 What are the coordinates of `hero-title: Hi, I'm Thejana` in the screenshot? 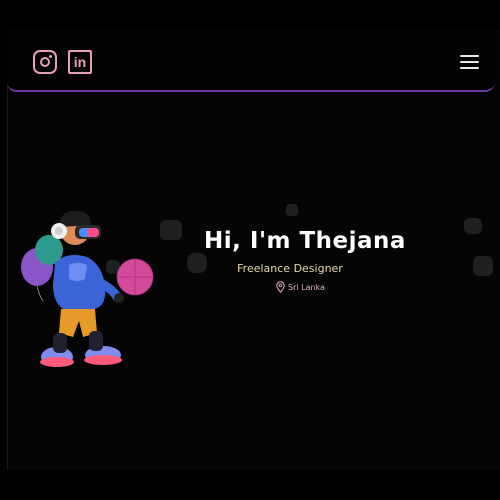 It's located at (305, 241).